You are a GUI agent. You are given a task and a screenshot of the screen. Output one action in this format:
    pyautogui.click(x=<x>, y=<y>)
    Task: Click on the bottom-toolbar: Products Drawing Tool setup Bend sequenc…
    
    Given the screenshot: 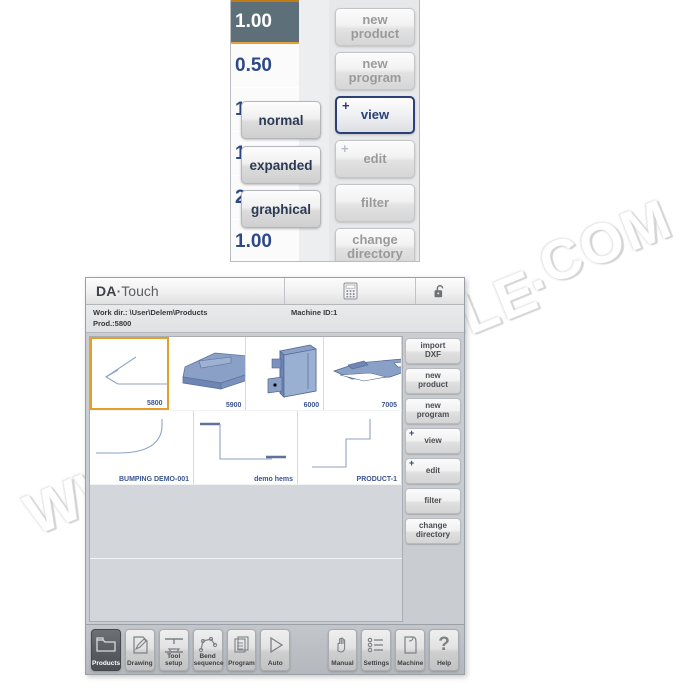 What is the action you would take?
    pyautogui.click(x=275, y=649)
    